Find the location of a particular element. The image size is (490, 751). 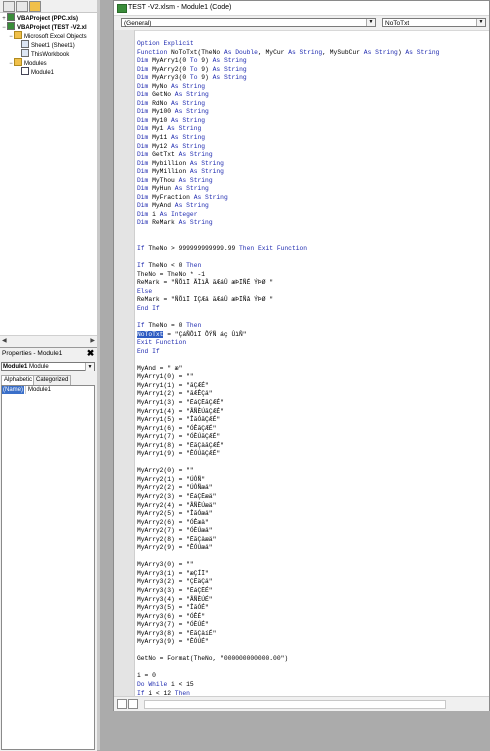

tree-node: Module1 is located at coordinates (34, 71).